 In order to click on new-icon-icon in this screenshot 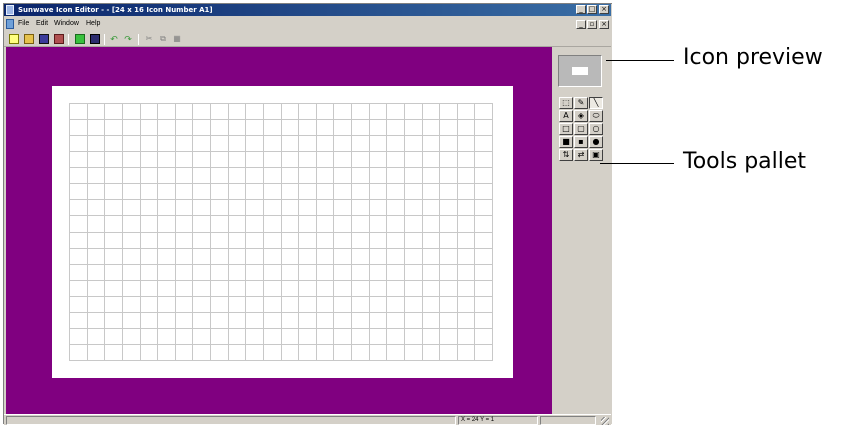, I will do `click(80, 39)`.